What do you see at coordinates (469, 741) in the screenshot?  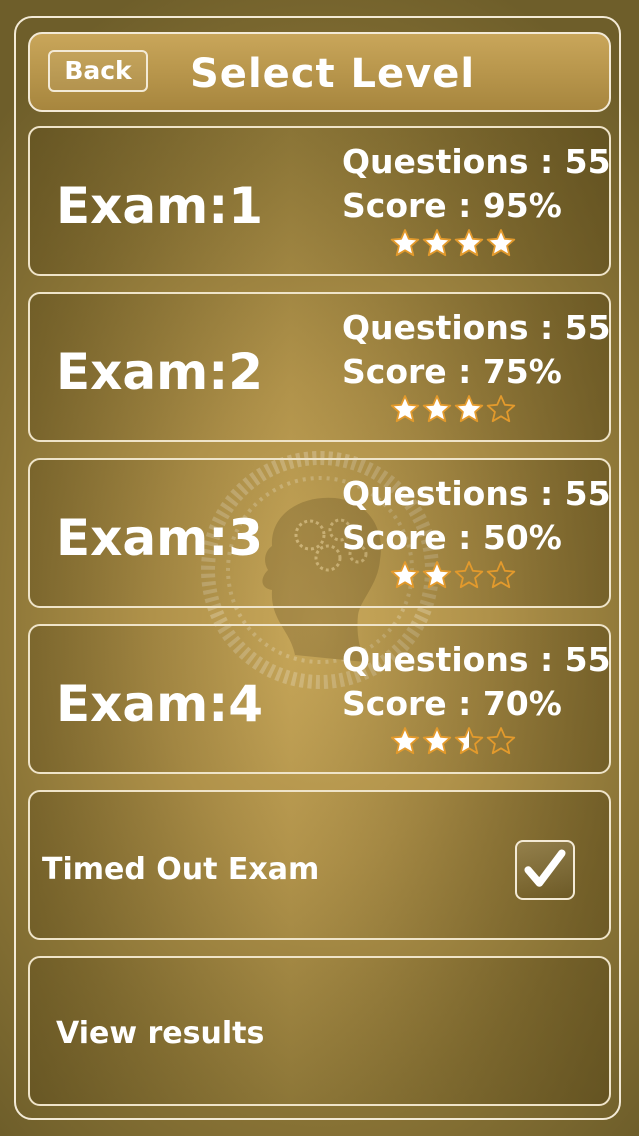 I see `star-half-icon` at bounding box center [469, 741].